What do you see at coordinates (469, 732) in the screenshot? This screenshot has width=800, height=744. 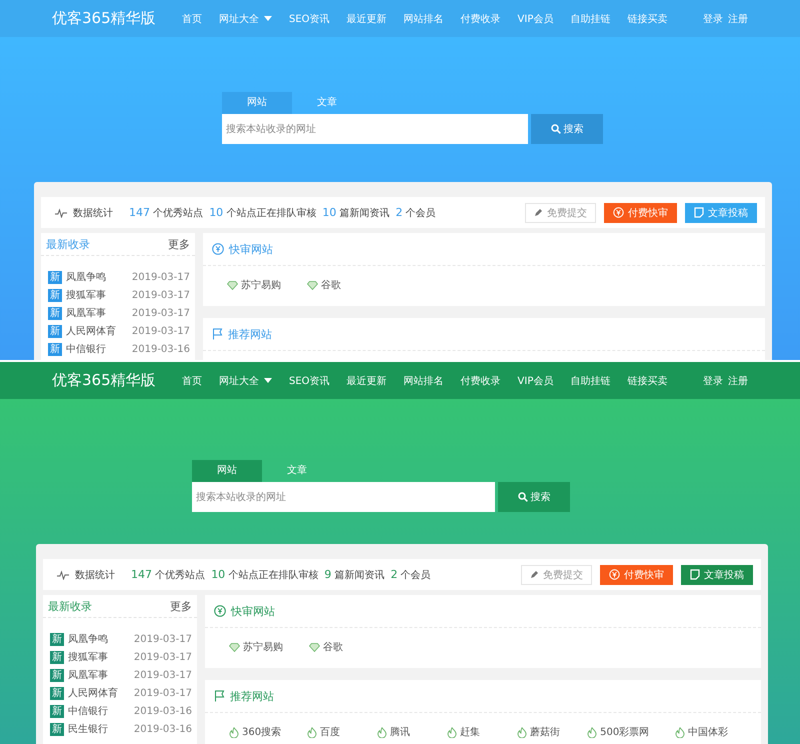 I see `site-link: 赶集` at bounding box center [469, 732].